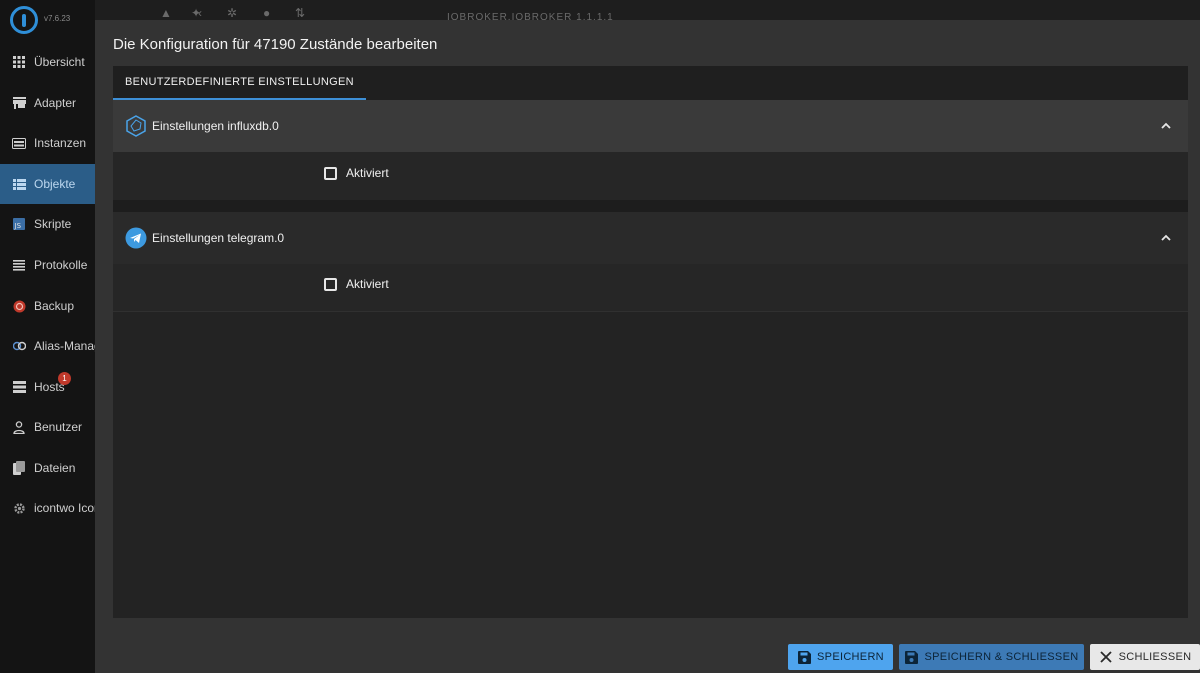 This screenshot has height=673, width=1200. What do you see at coordinates (136, 126) in the screenshot?
I see `influxdb-icon` at bounding box center [136, 126].